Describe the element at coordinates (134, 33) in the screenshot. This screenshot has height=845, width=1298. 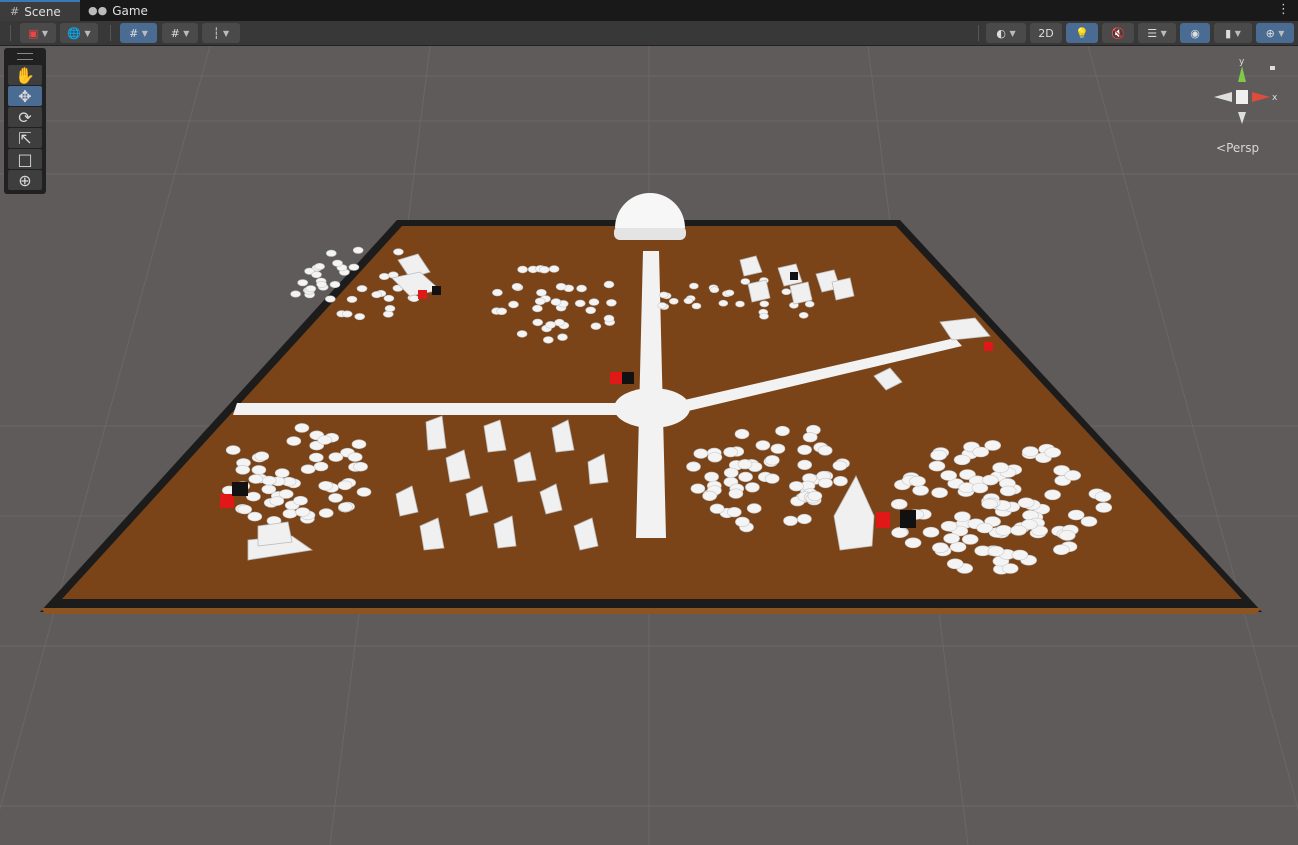
I see `grid-snap-icon: #` at that location.